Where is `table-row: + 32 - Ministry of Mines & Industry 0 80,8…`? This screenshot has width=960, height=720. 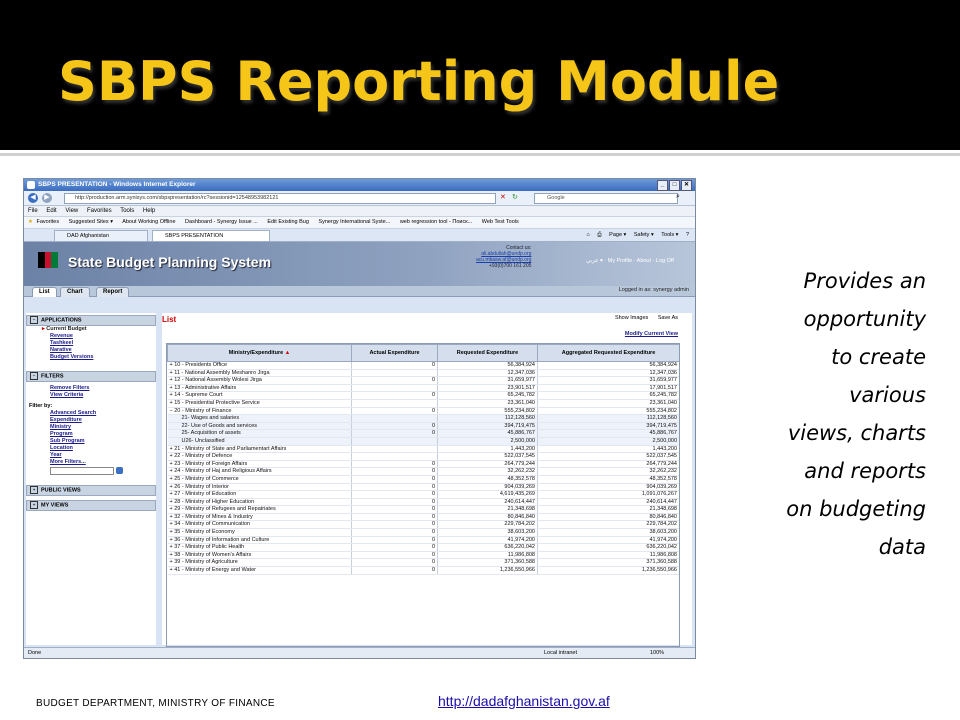 table-row: + 32 - Ministry of Mines & Industry 0 80,8… is located at coordinates (423, 517).